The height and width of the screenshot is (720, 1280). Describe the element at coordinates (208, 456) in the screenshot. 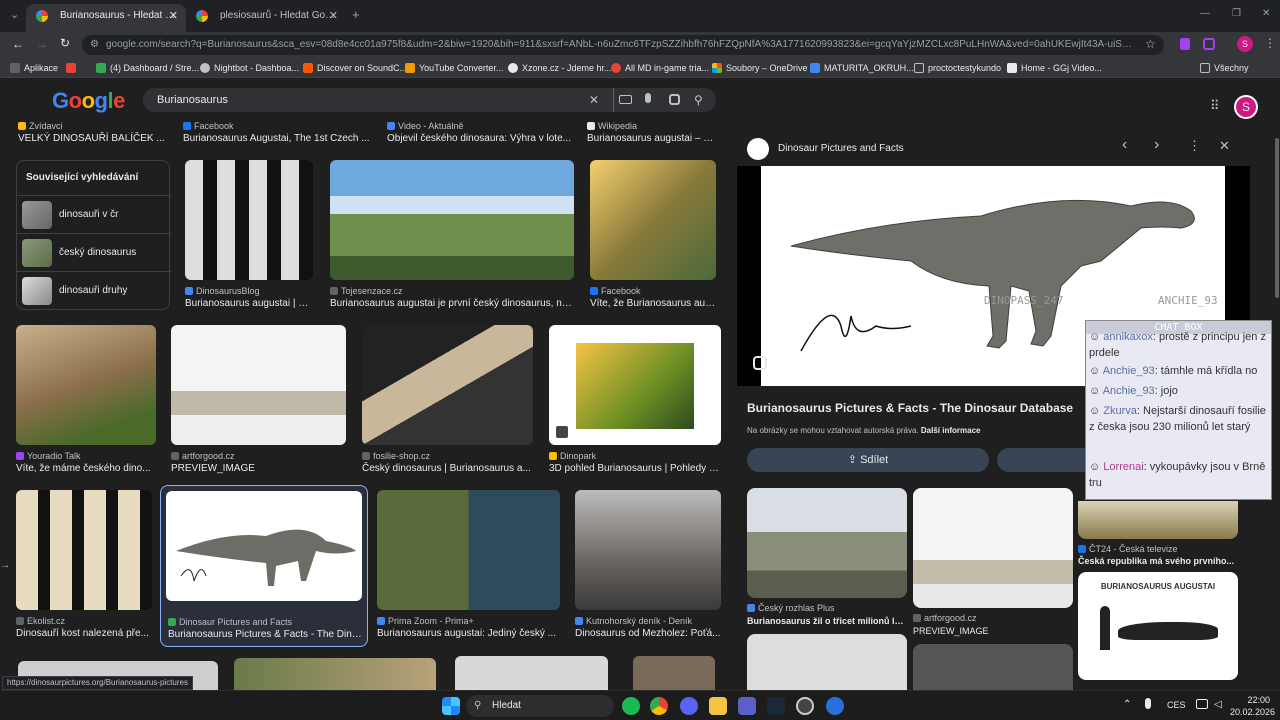

I see `result-source-text: artforgood.cz` at that location.